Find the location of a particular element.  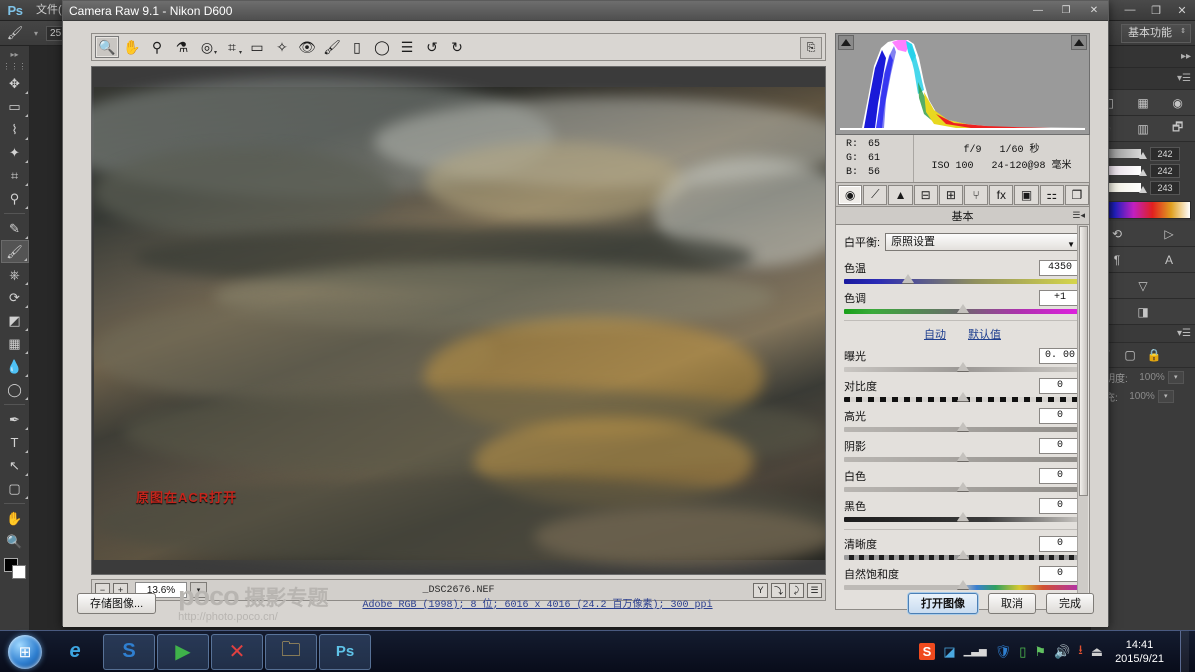

auto-link: 自动 is located at coordinates (935, 334).